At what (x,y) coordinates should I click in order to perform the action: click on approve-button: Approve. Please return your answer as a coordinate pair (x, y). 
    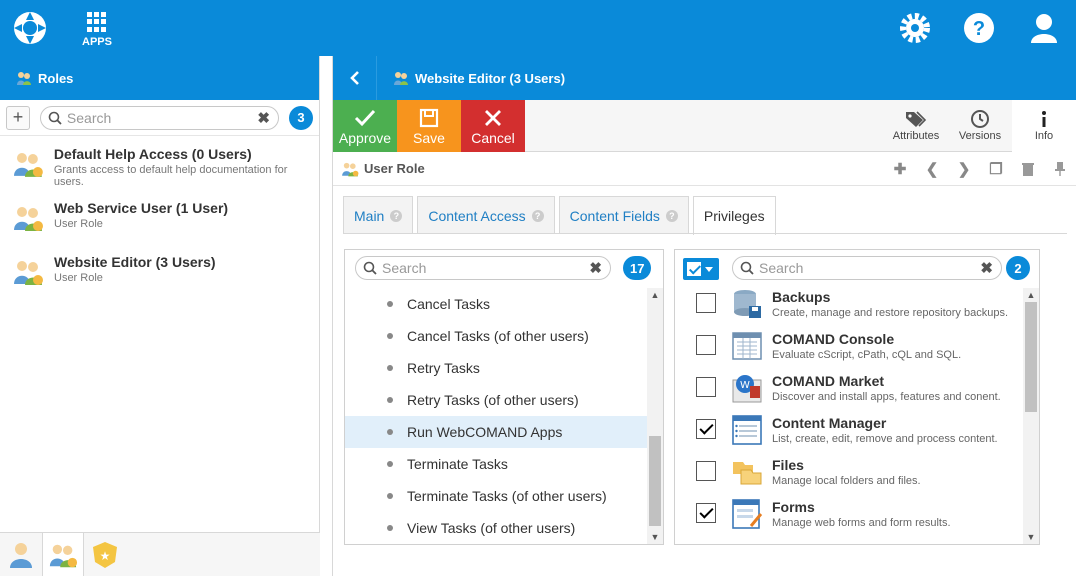
    Looking at the image, I should click on (365, 126).